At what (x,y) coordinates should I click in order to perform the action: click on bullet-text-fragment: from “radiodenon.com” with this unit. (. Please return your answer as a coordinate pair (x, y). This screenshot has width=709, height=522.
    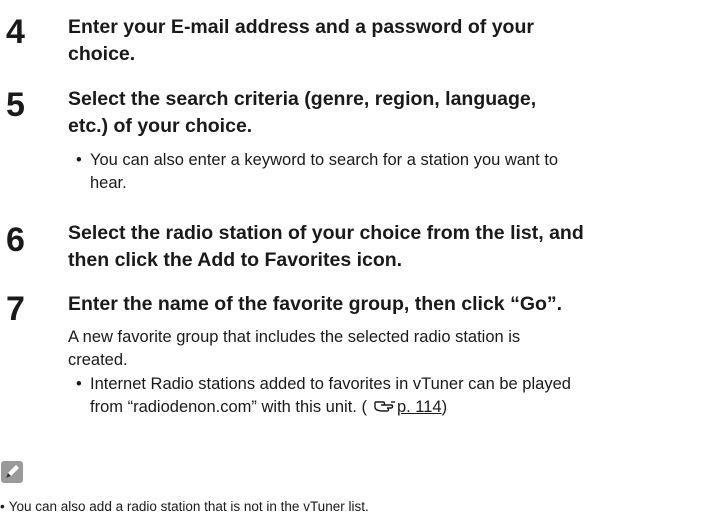
    Looking at the image, I should click on (228, 407).